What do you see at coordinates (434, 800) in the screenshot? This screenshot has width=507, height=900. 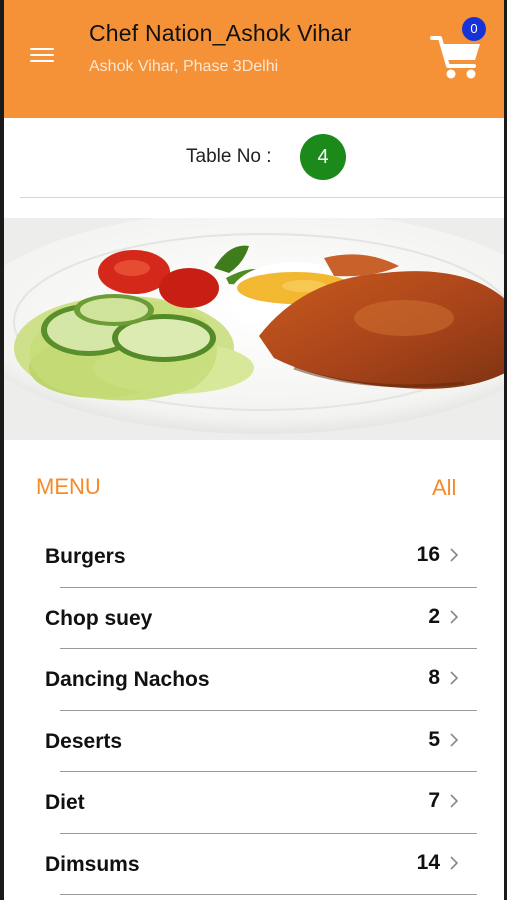 I see `category-count: 7` at bounding box center [434, 800].